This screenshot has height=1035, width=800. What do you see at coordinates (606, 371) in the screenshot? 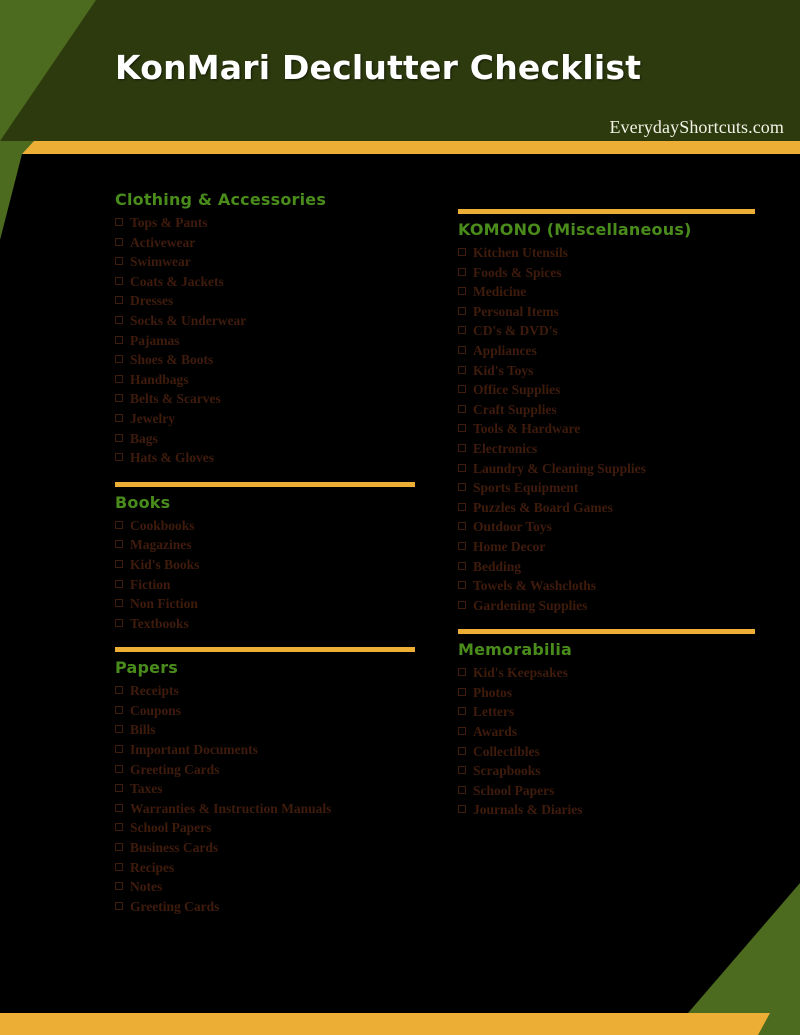
I see `checklist-item: Kid's Toys` at bounding box center [606, 371].